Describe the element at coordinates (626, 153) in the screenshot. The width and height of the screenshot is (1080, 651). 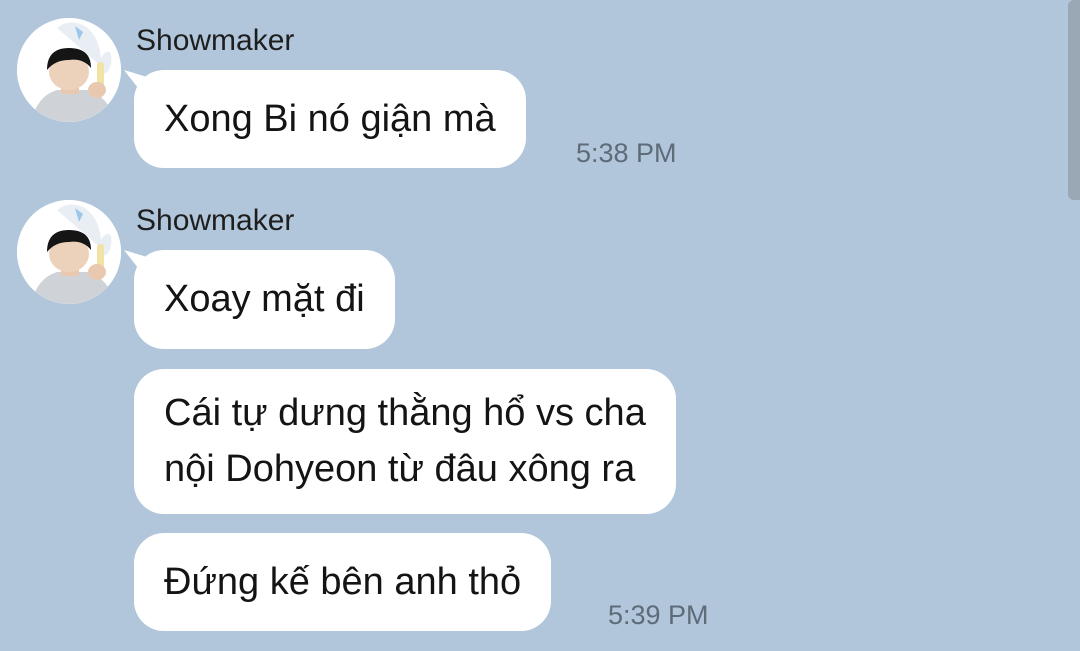
I see `message-time: 5:38 PM` at that location.